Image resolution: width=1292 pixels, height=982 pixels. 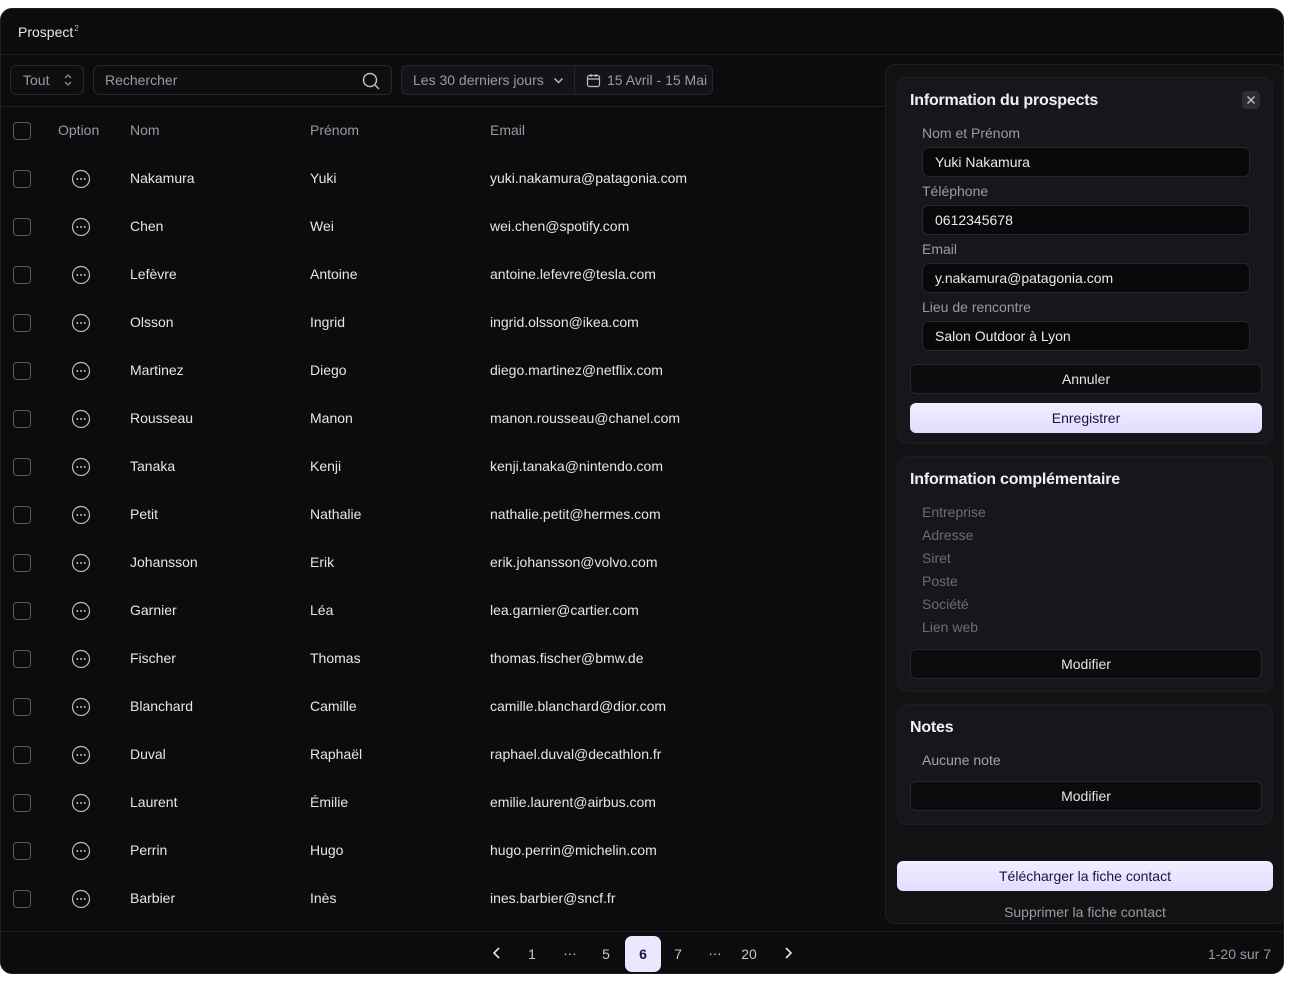 I want to click on select-all-checkbox, so click(x=22, y=131).